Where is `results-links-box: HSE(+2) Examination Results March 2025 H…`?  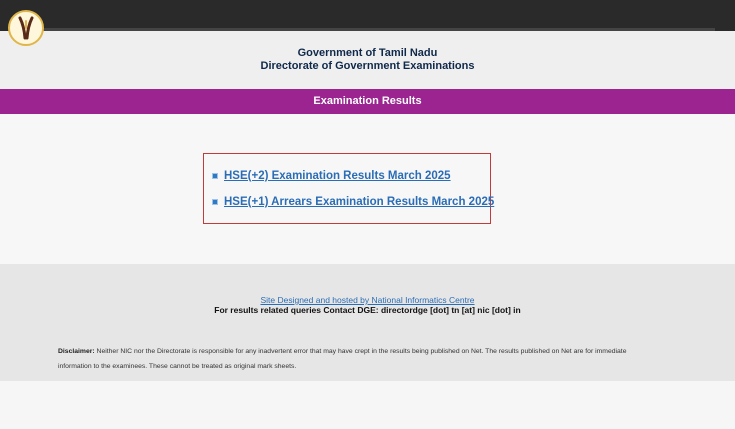
results-links-box: HSE(+2) Examination Results March 2025 H… is located at coordinates (348, 188).